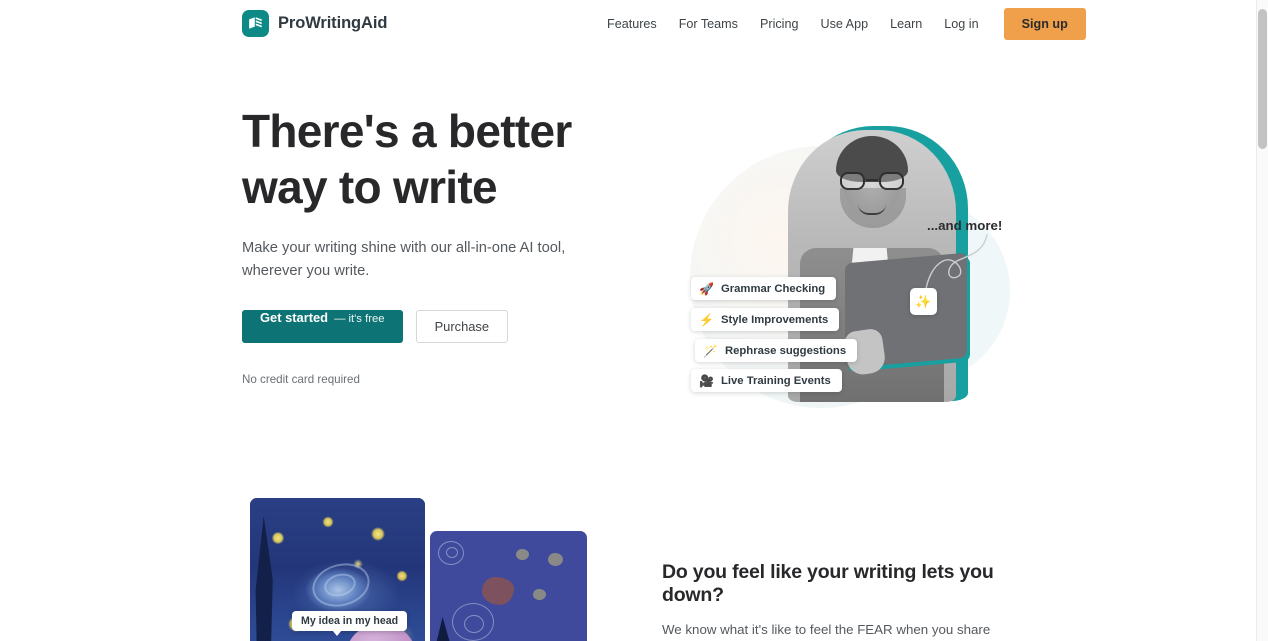 The image size is (1268, 641). What do you see at coordinates (632, 24) in the screenshot?
I see `nav-link-features: Features` at bounding box center [632, 24].